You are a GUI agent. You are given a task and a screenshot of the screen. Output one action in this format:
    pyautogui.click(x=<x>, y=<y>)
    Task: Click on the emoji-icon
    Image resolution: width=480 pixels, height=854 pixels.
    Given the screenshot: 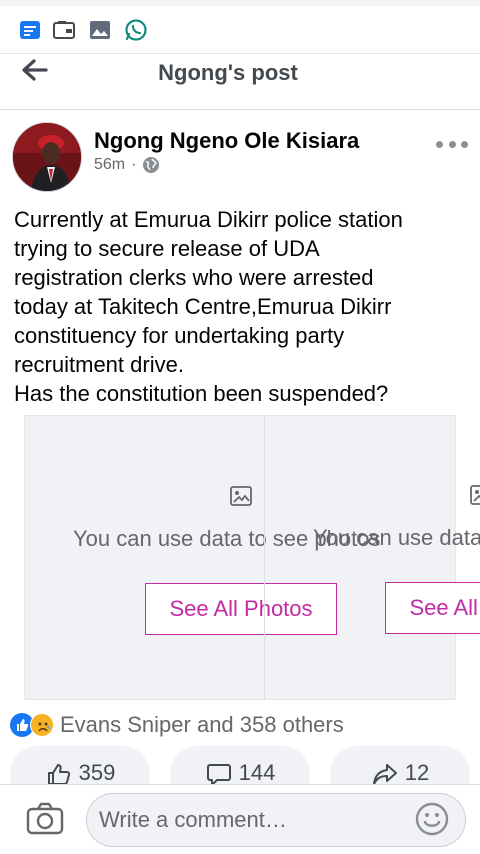 What is the action you would take?
    pyautogui.click(x=432, y=819)
    